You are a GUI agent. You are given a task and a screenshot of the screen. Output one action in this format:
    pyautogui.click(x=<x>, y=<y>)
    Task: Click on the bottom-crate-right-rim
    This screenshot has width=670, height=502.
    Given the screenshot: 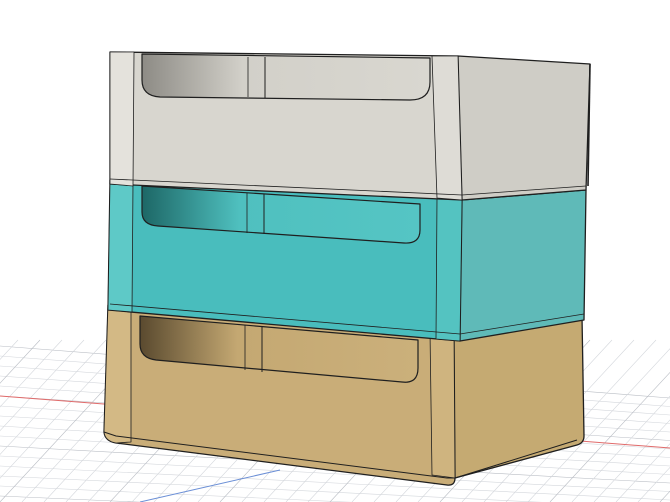 What is the action you would take?
    pyautogui.click(x=442, y=404)
    